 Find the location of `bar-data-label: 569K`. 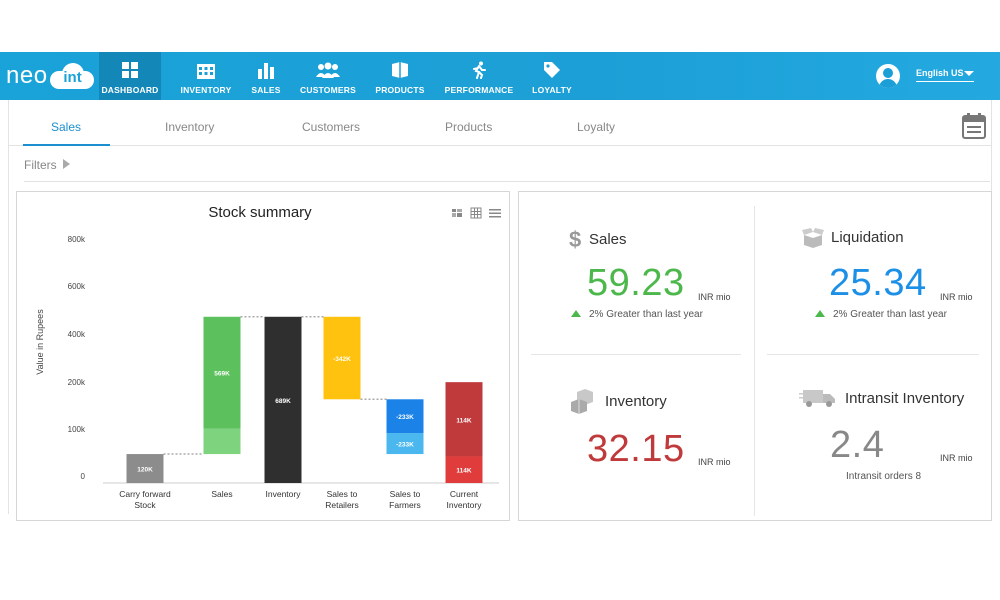

bar-data-label: 569K is located at coordinates (222, 374).